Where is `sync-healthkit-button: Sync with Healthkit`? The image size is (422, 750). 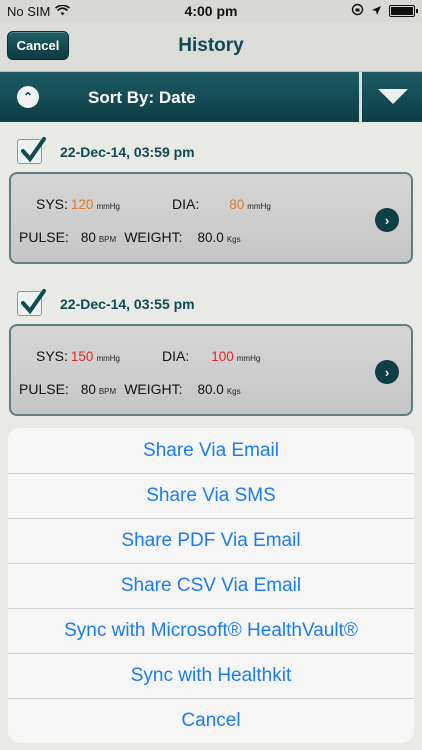
sync-healthkit-button: Sync with Healthkit is located at coordinates (211, 675).